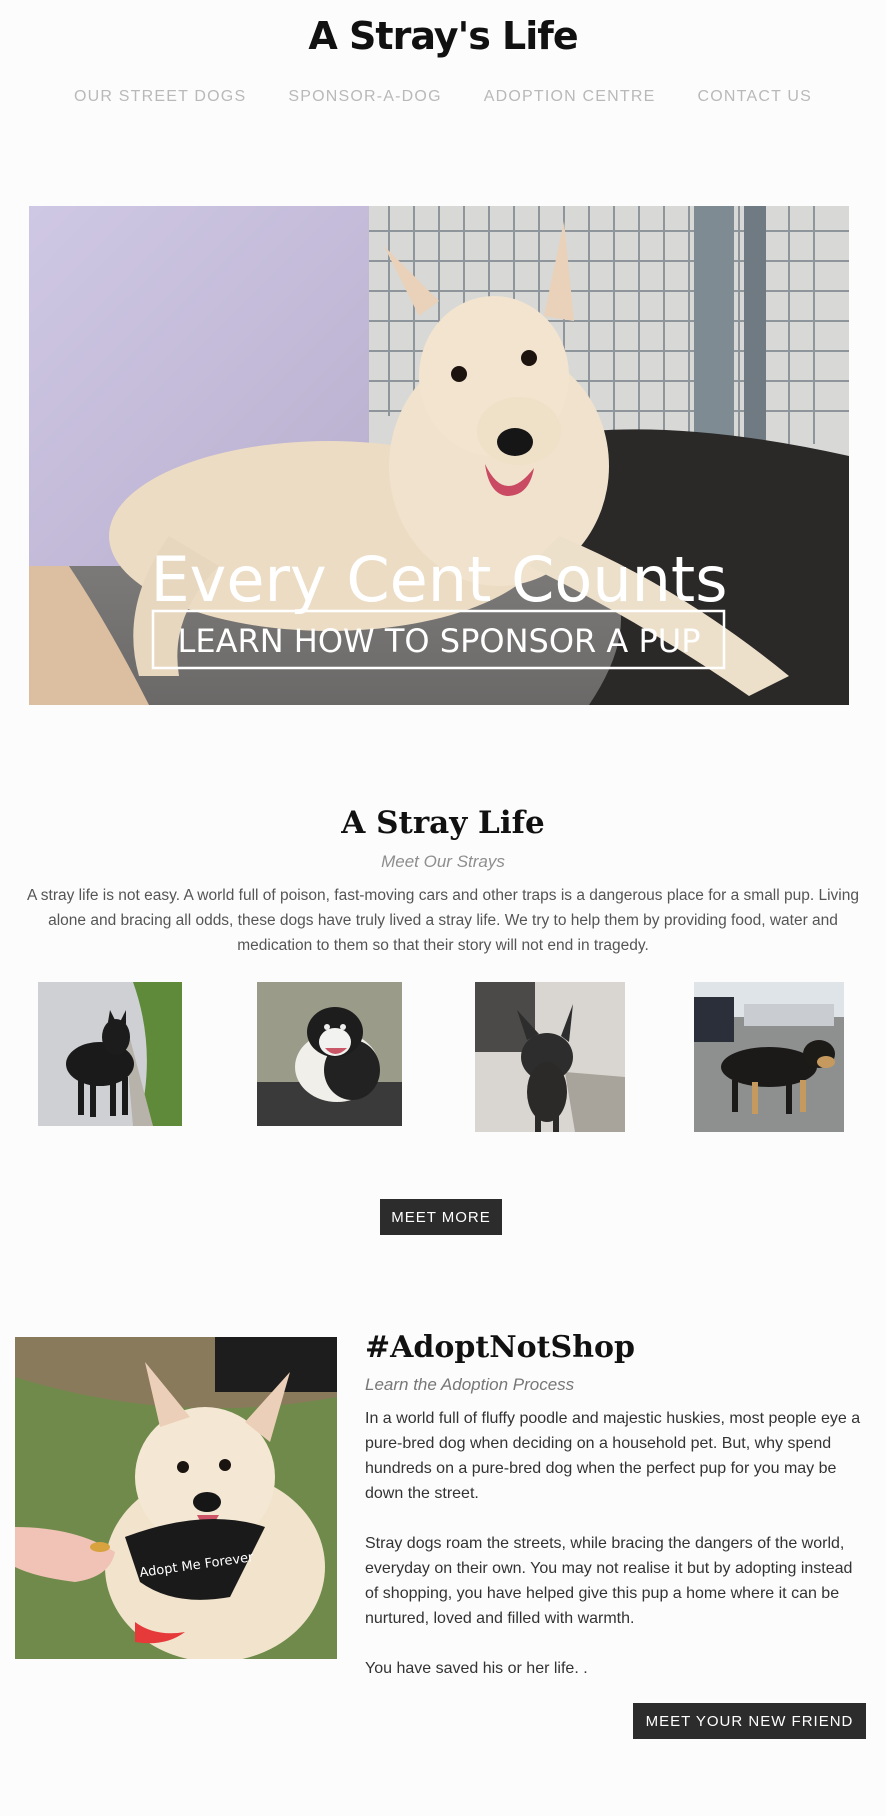 The height and width of the screenshot is (1816, 886). I want to click on section-title-adopt-not-shop: #AdoptNotShop, so click(500, 1347).